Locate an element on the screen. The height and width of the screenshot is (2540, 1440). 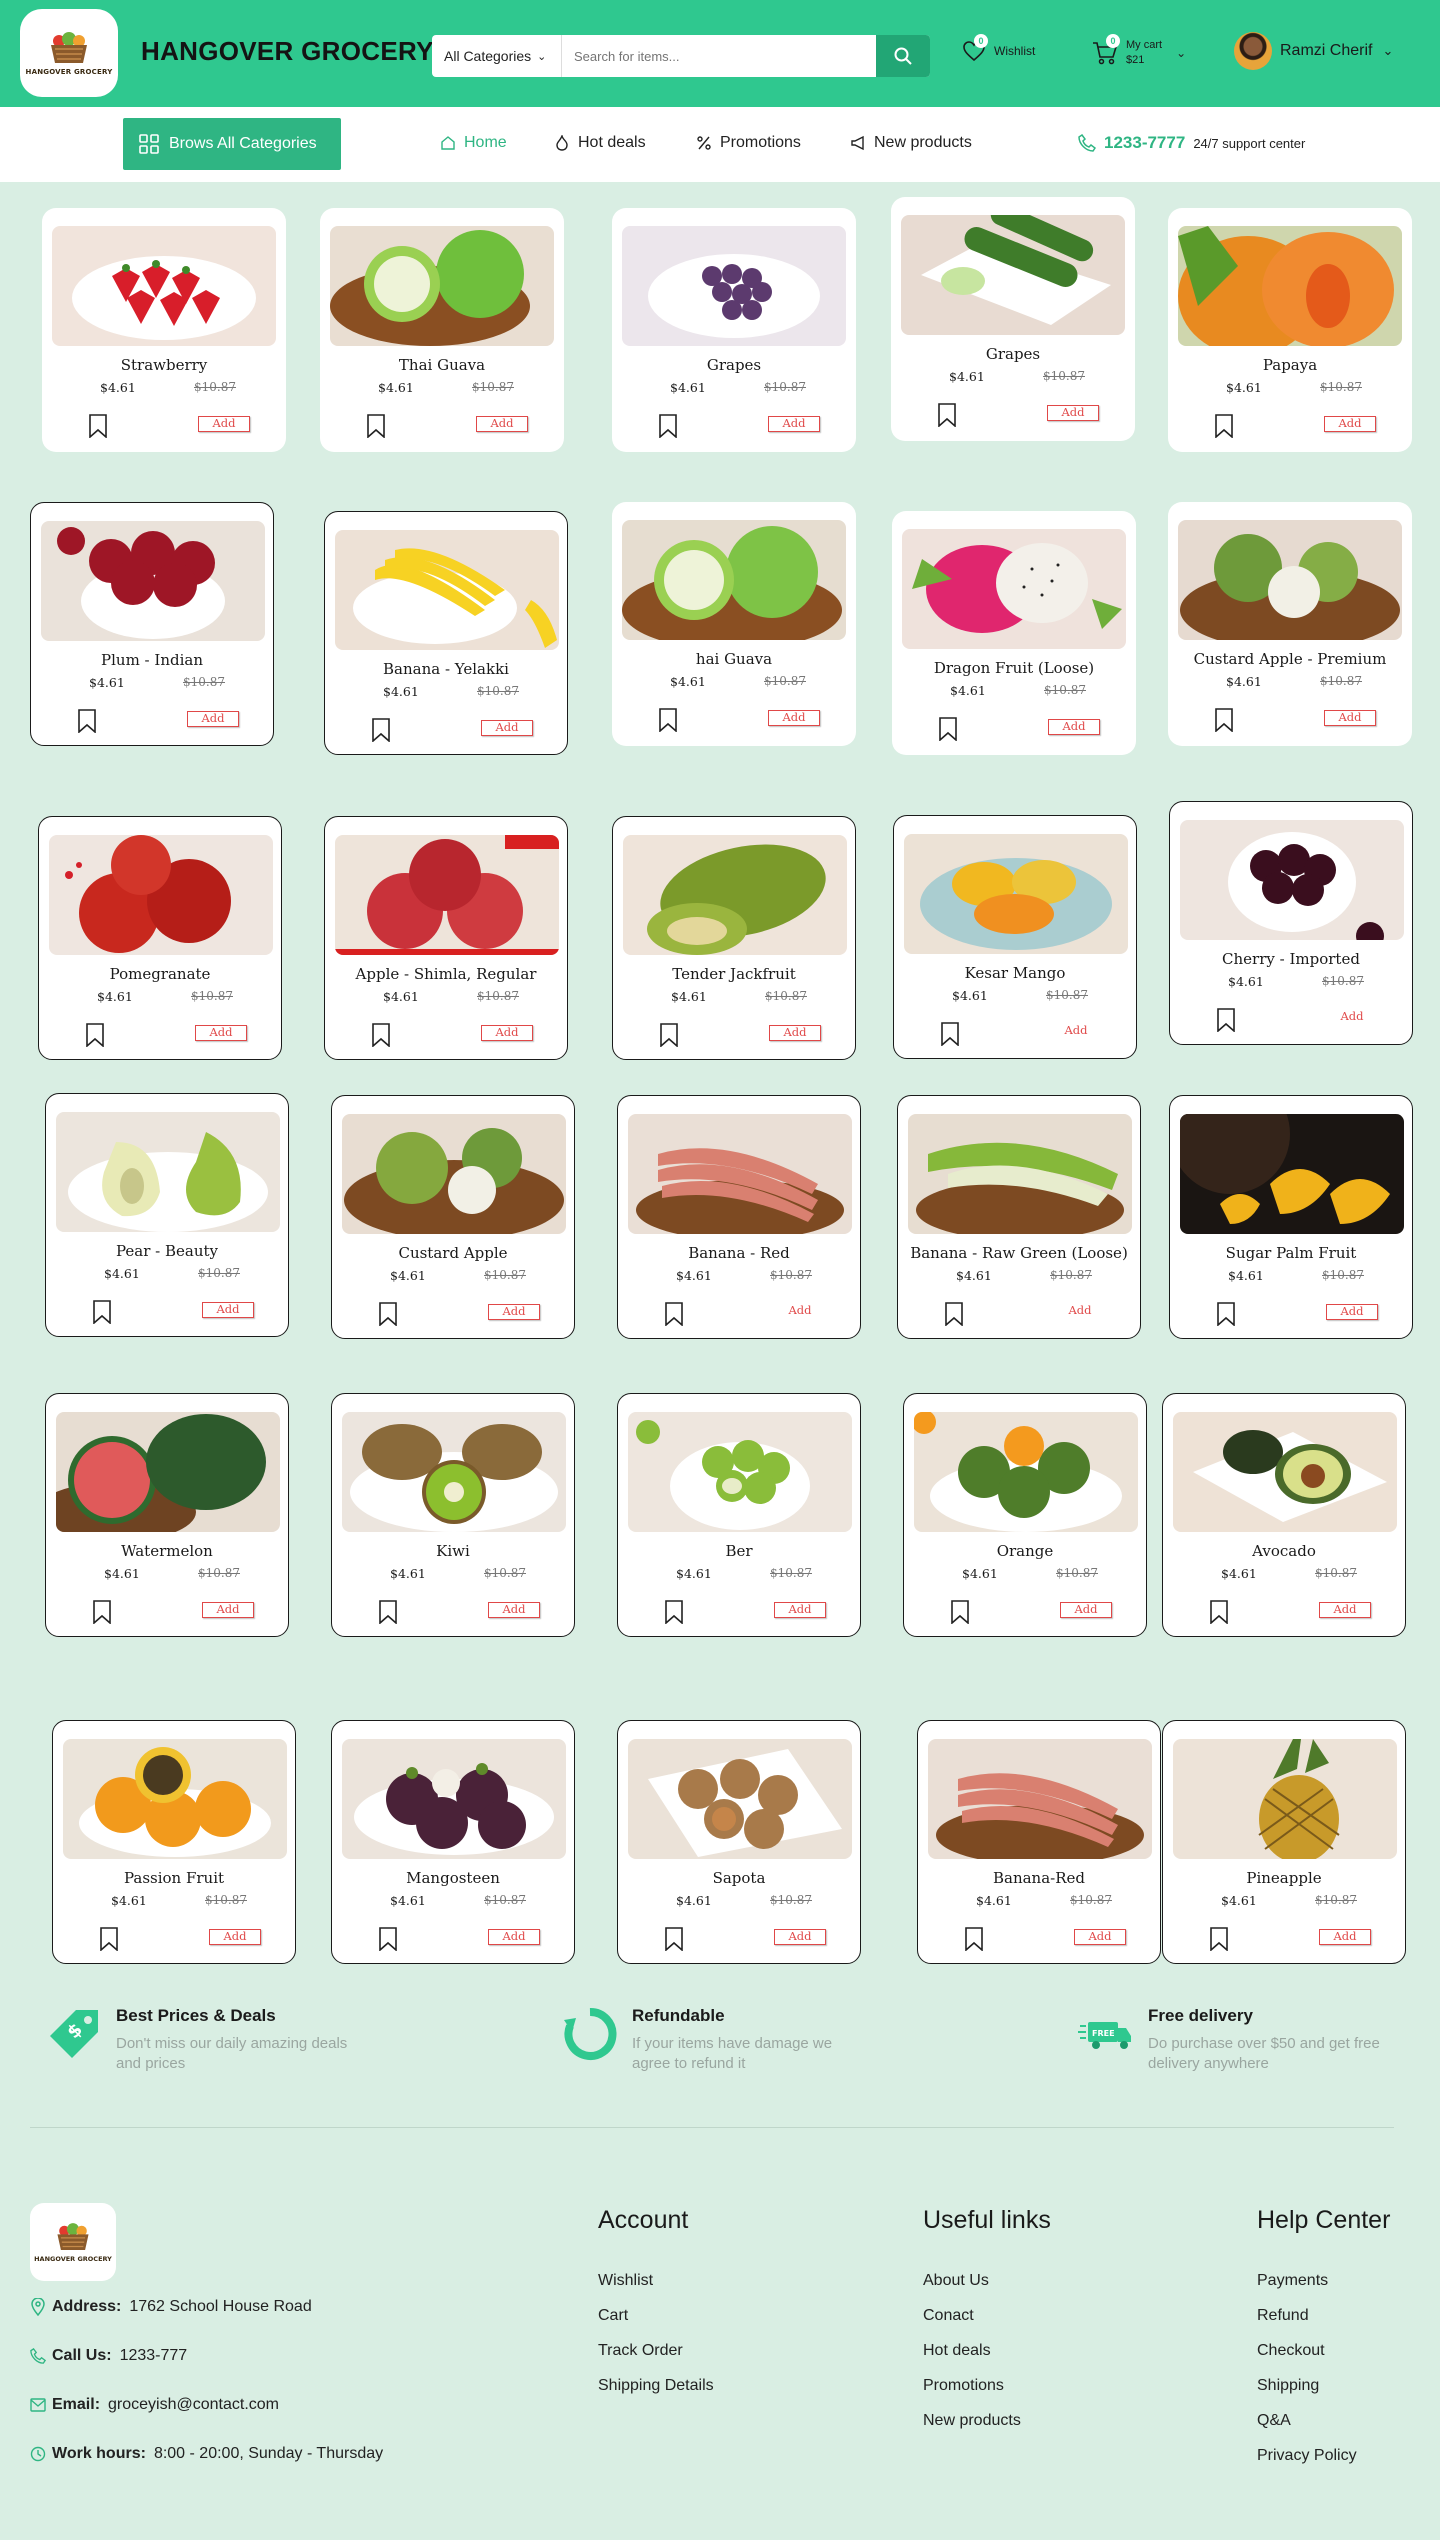
product-card: Banana - Red $4.61 $10.87 Add is located at coordinates (739, 1217).